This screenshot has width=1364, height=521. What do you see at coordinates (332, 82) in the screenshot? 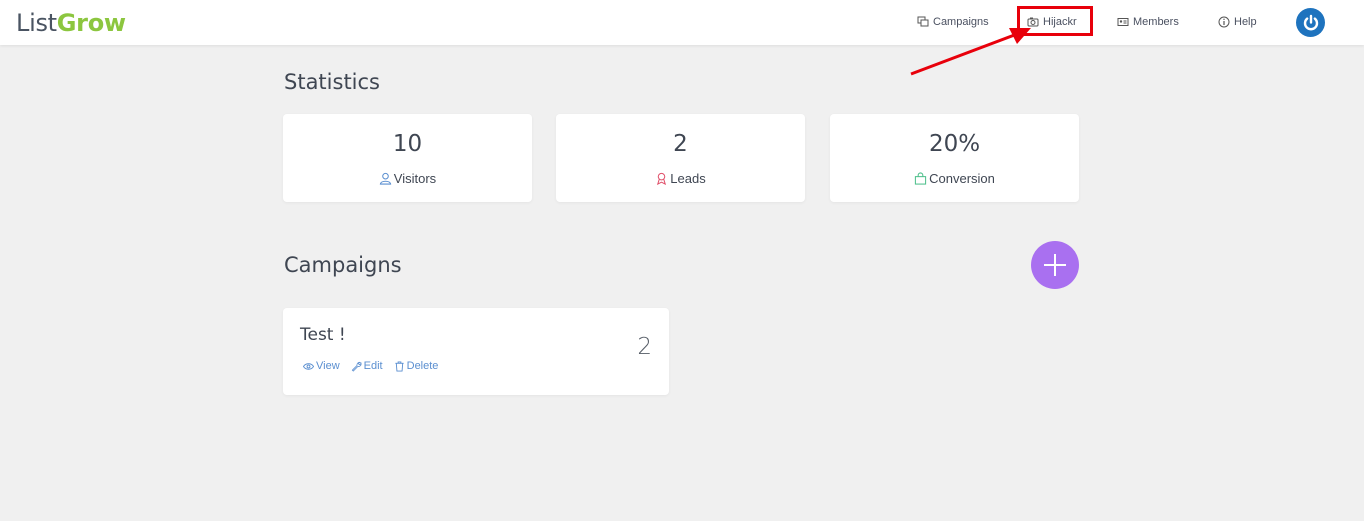
I see `statistics-title: Statistics` at bounding box center [332, 82].